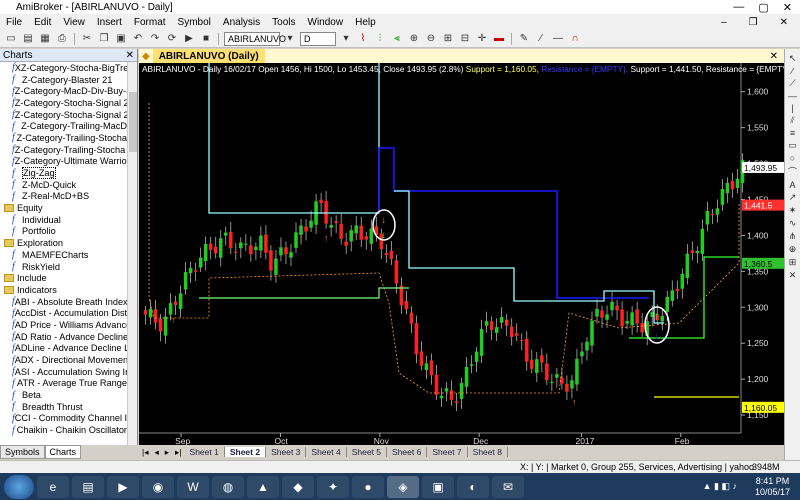 The height and width of the screenshot is (500, 800). Describe the element at coordinates (488, 452) in the screenshot. I see `sheet-tab: Sheet 8` at that location.